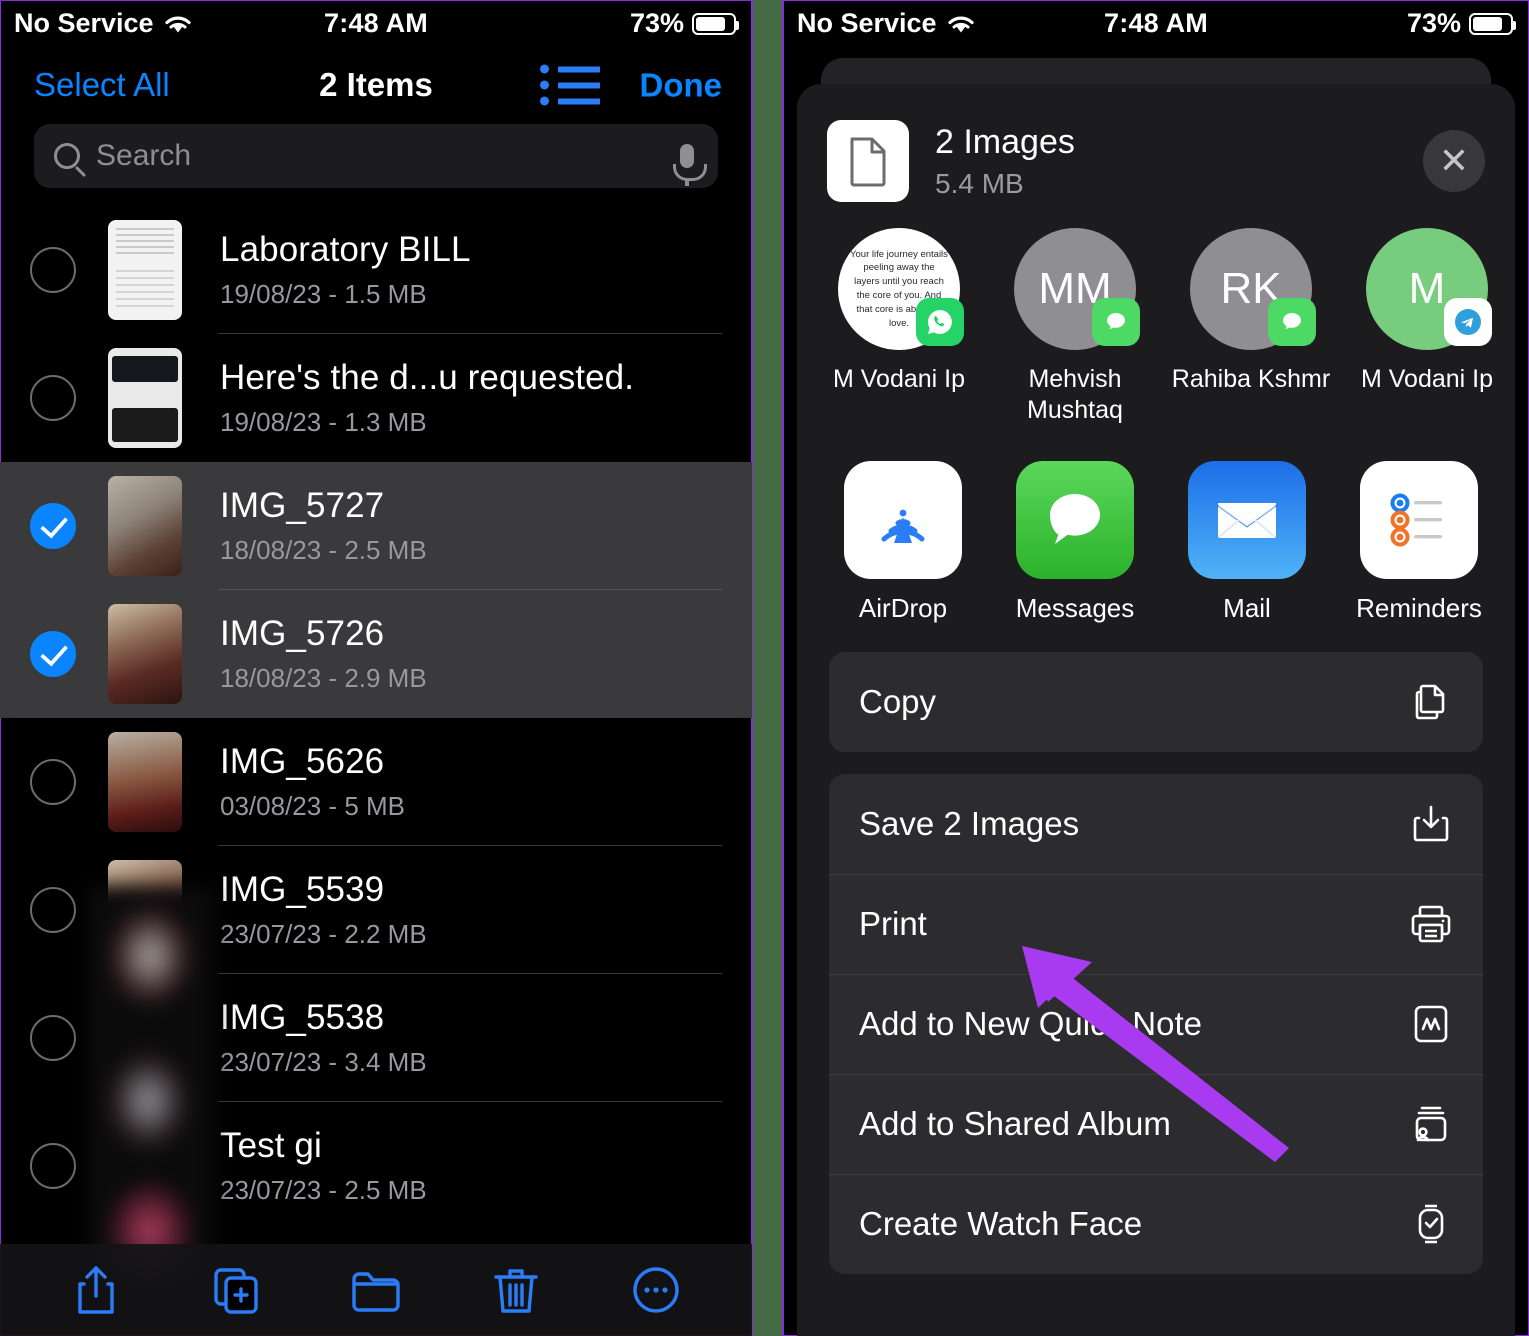 This screenshot has height=1336, width=1529. What do you see at coordinates (1156, 1023) in the screenshot?
I see `action-row-quick-note: Add to New Quick Note` at bounding box center [1156, 1023].